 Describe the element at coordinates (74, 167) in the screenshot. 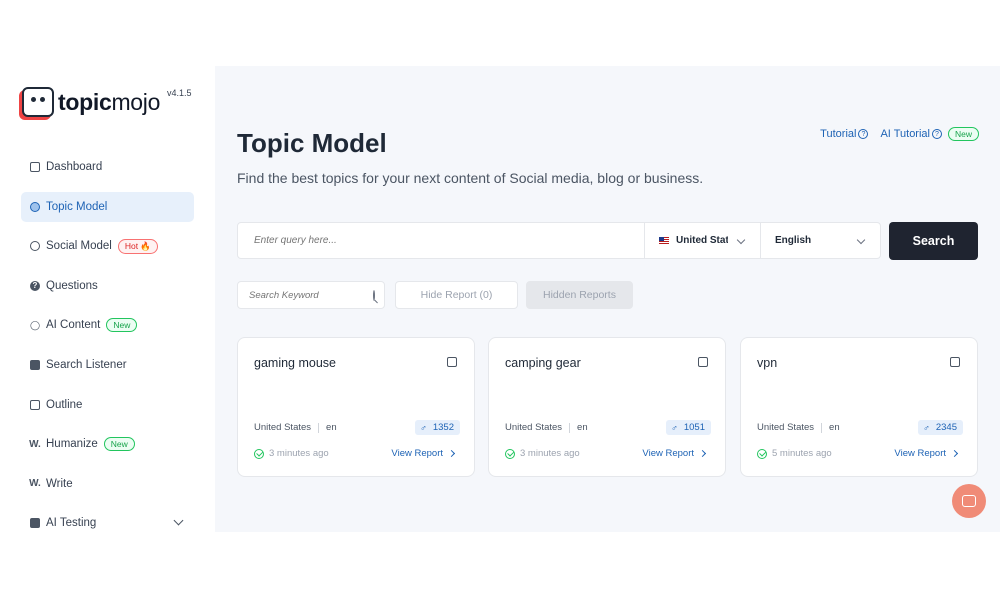

I see `sidebar-item-label: Dashboard` at that location.